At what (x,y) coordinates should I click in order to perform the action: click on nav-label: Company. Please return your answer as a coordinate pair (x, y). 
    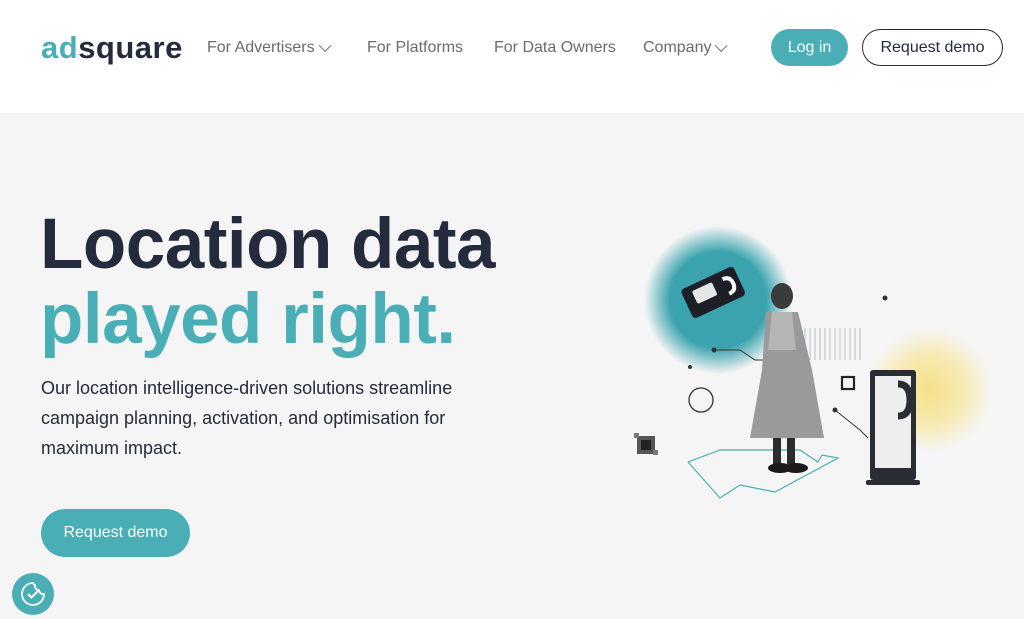
    Looking at the image, I should click on (677, 47).